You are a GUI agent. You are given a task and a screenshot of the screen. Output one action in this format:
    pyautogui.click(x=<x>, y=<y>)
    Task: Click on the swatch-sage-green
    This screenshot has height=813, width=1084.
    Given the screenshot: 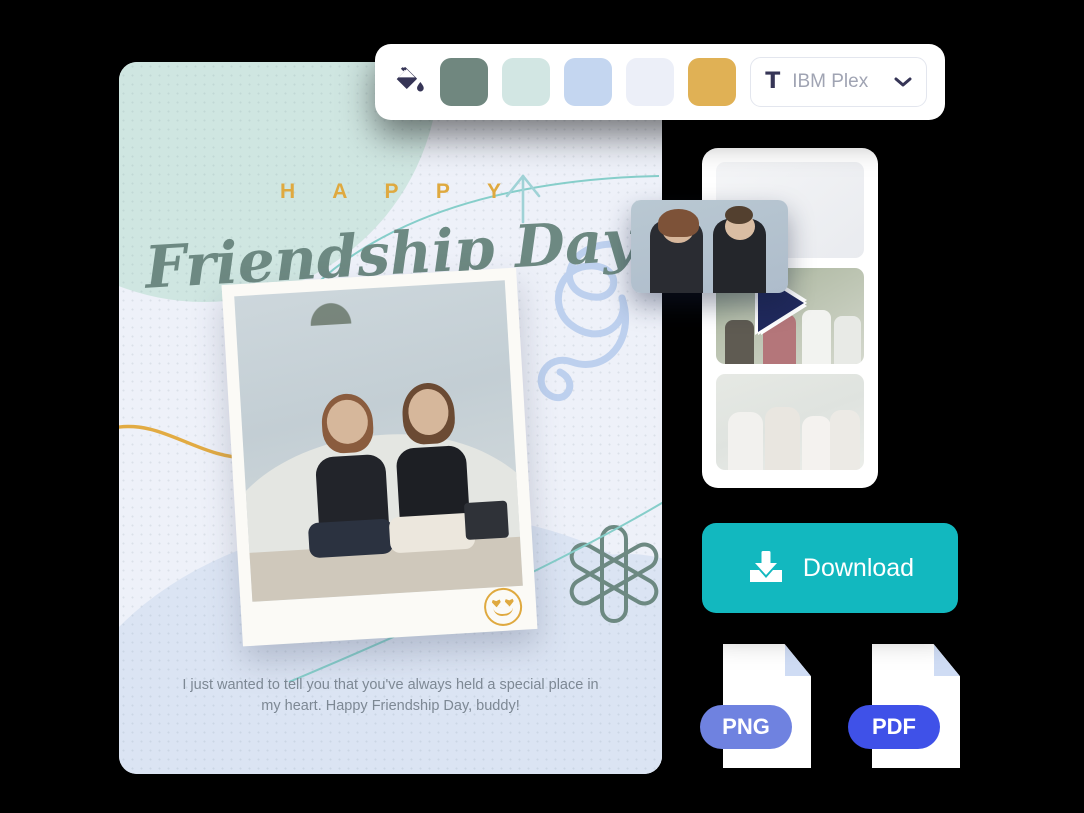 What is the action you would take?
    pyautogui.click(x=464, y=82)
    